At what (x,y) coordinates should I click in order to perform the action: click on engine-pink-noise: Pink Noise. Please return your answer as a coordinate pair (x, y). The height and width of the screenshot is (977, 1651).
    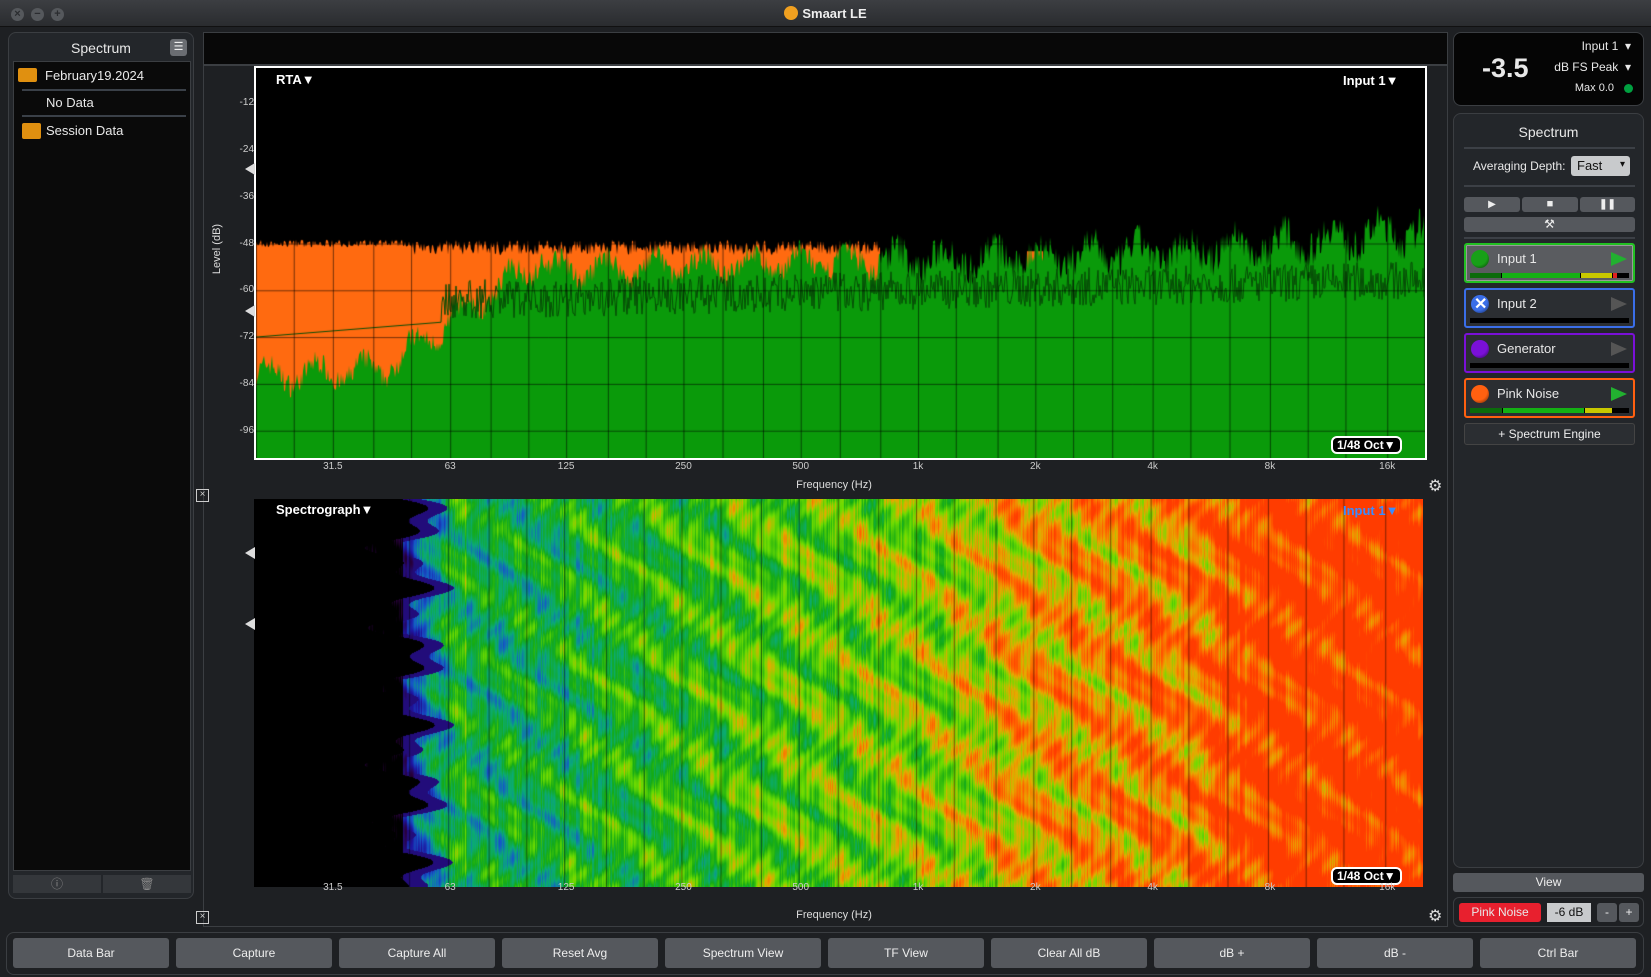
    Looking at the image, I should click on (1549, 398).